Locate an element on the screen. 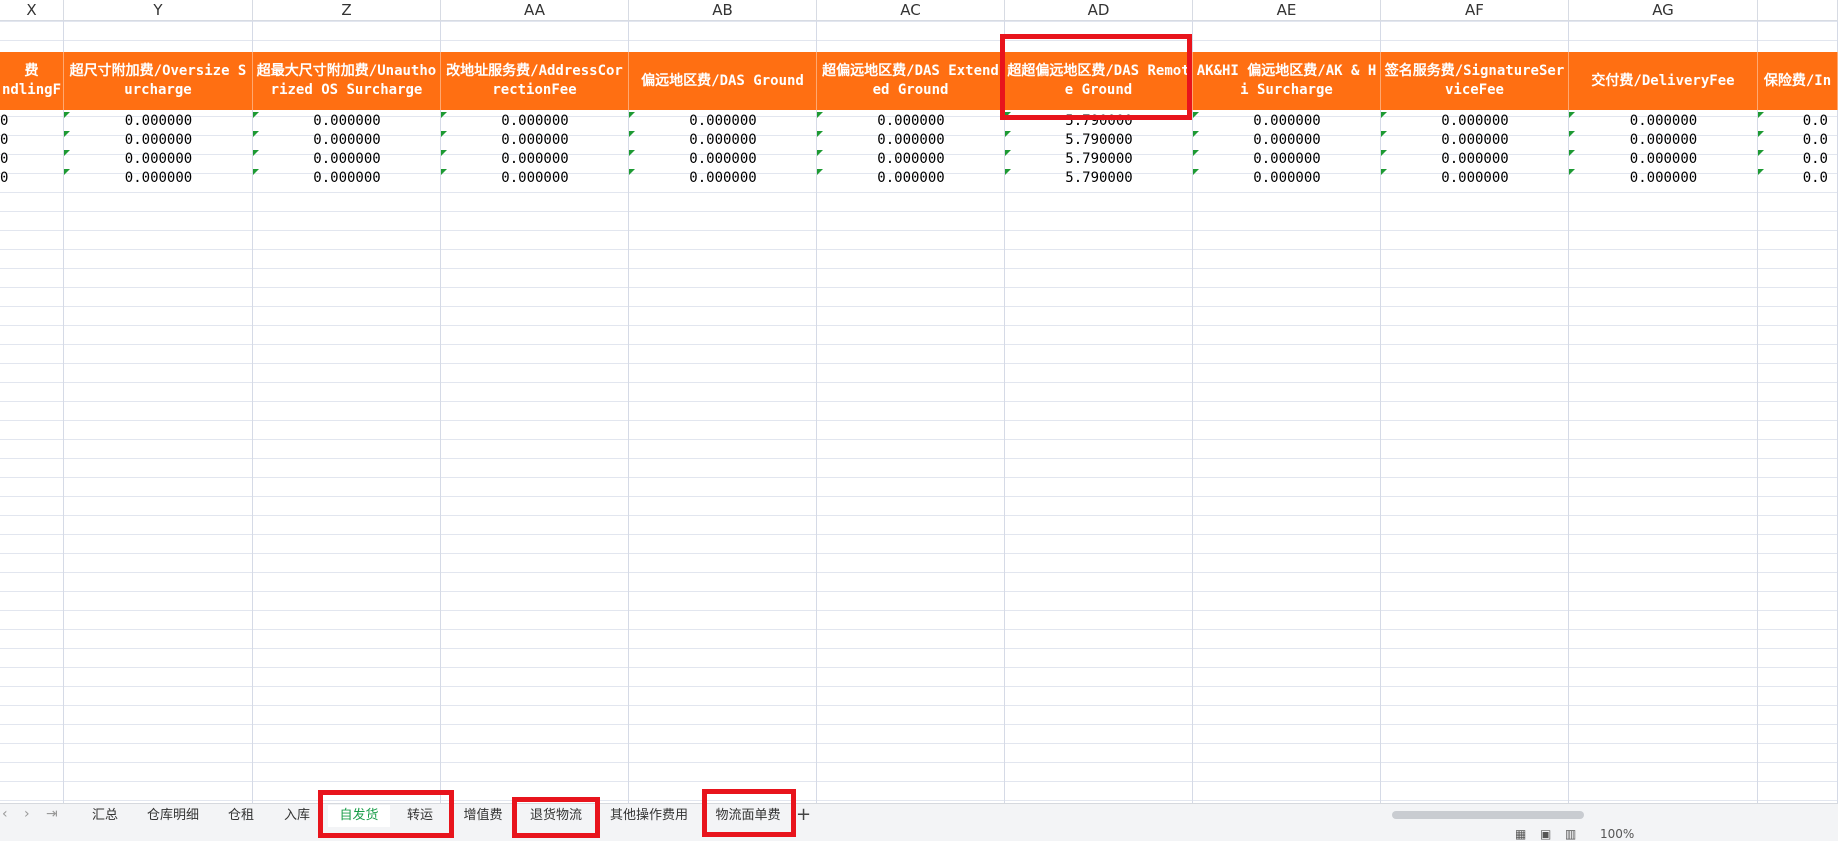 The height and width of the screenshot is (841, 1838). column-header-cell: 偏远地区费/DAS Ground is located at coordinates (723, 81).